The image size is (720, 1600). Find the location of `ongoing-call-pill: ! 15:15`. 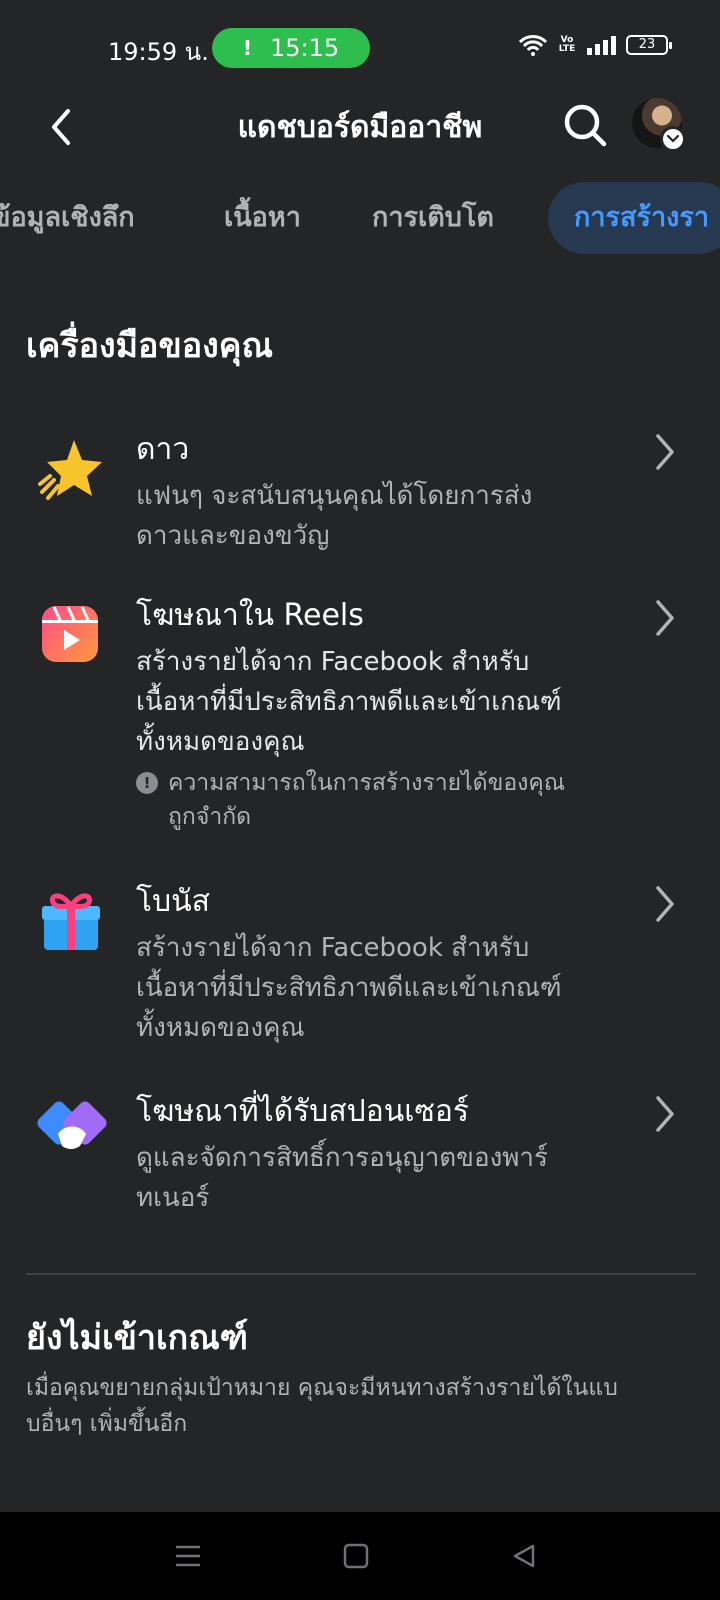

ongoing-call-pill: ! 15:15 is located at coordinates (291, 48).